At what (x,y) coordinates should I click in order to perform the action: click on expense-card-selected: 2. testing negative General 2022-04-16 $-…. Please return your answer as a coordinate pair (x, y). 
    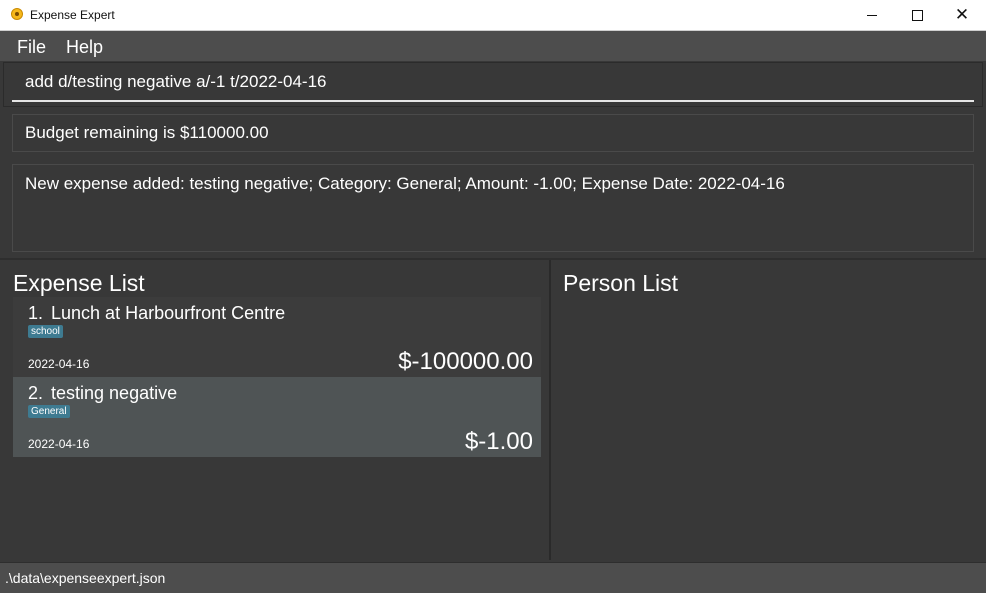
    Looking at the image, I should click on (277, 417).